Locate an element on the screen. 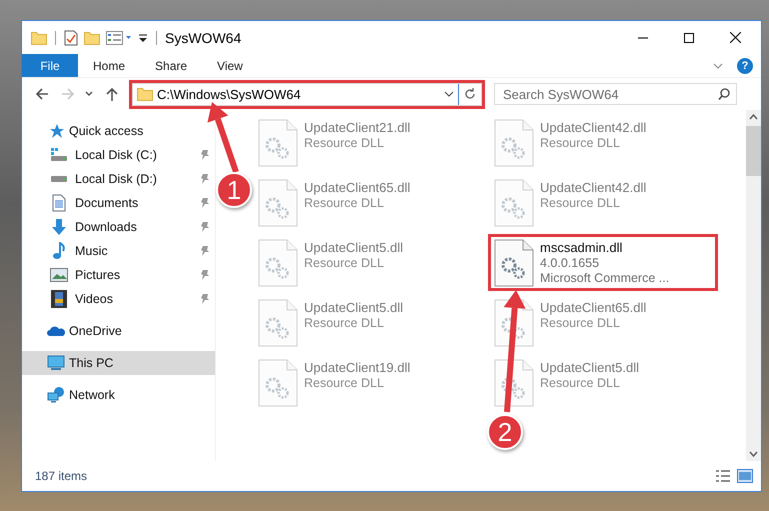 Image resolution: width=769 pixels, height=511 pixels. help-button: ? is located at coordinates (745, 66).